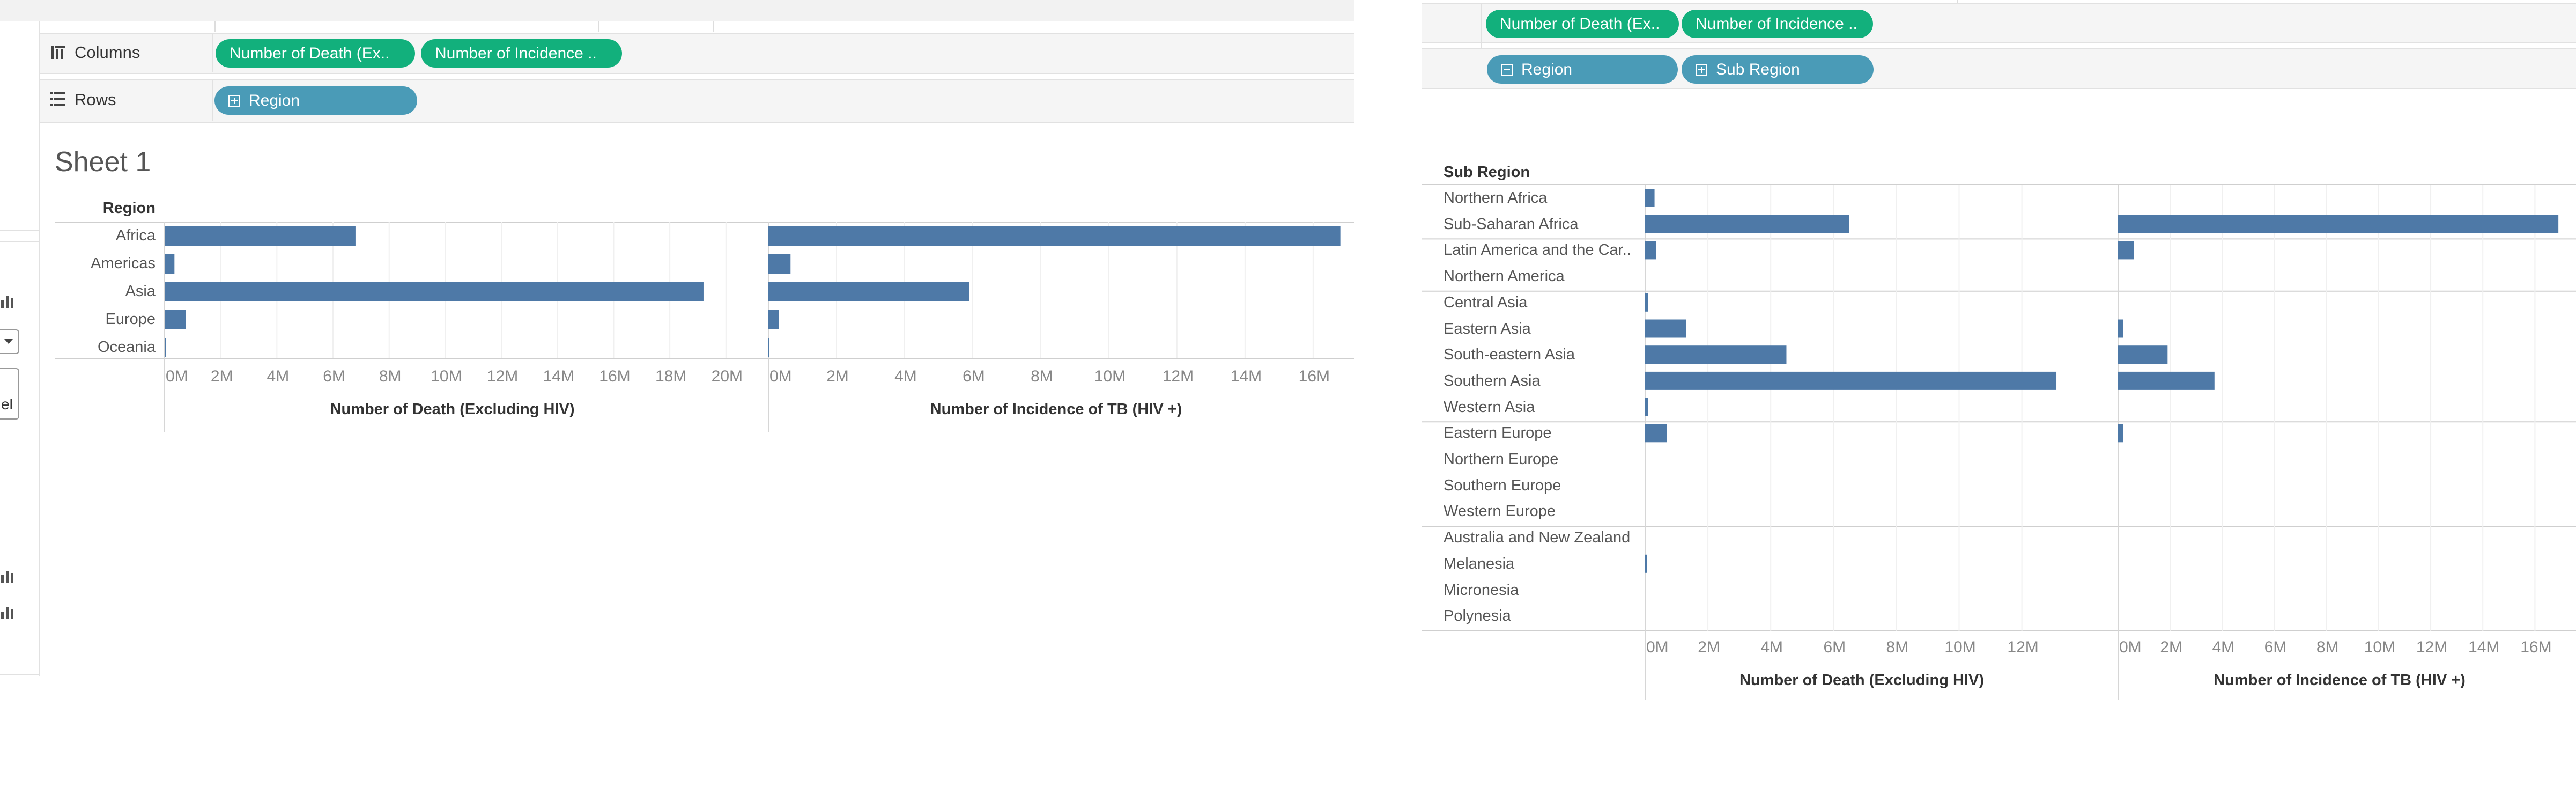  I want to click on subregion-label: Southern Asia, so click(1492, 381).